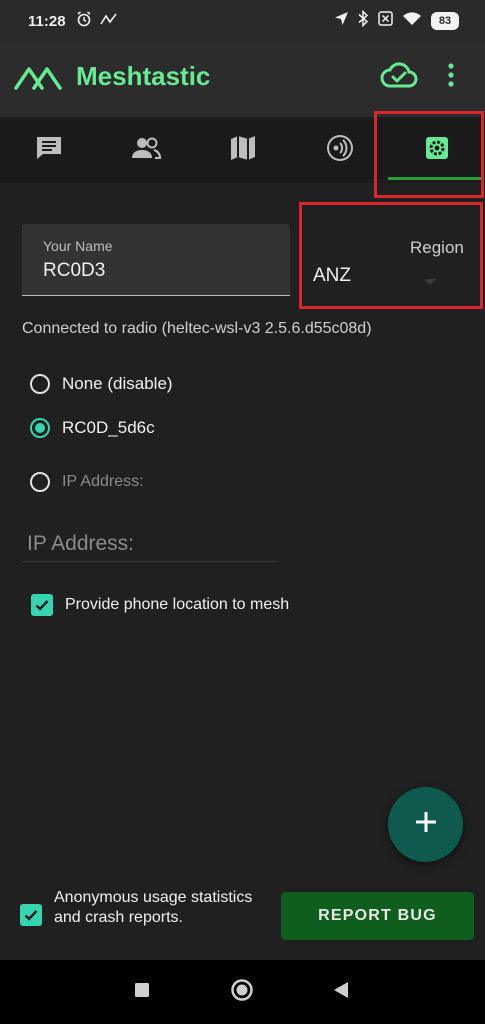 The height and width of the screenshot is (1024, 485). I want to click on people-icon, so click(146, 150).